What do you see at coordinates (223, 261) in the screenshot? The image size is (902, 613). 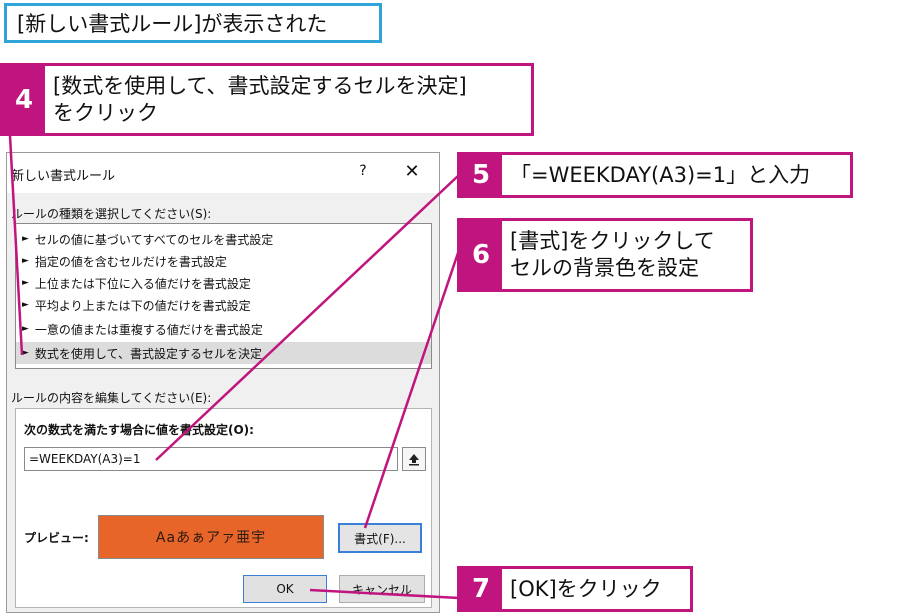 I see `rule-type-item: ► 指定の値を含むセルだけを書式設定` at bounding box center [223, 261].